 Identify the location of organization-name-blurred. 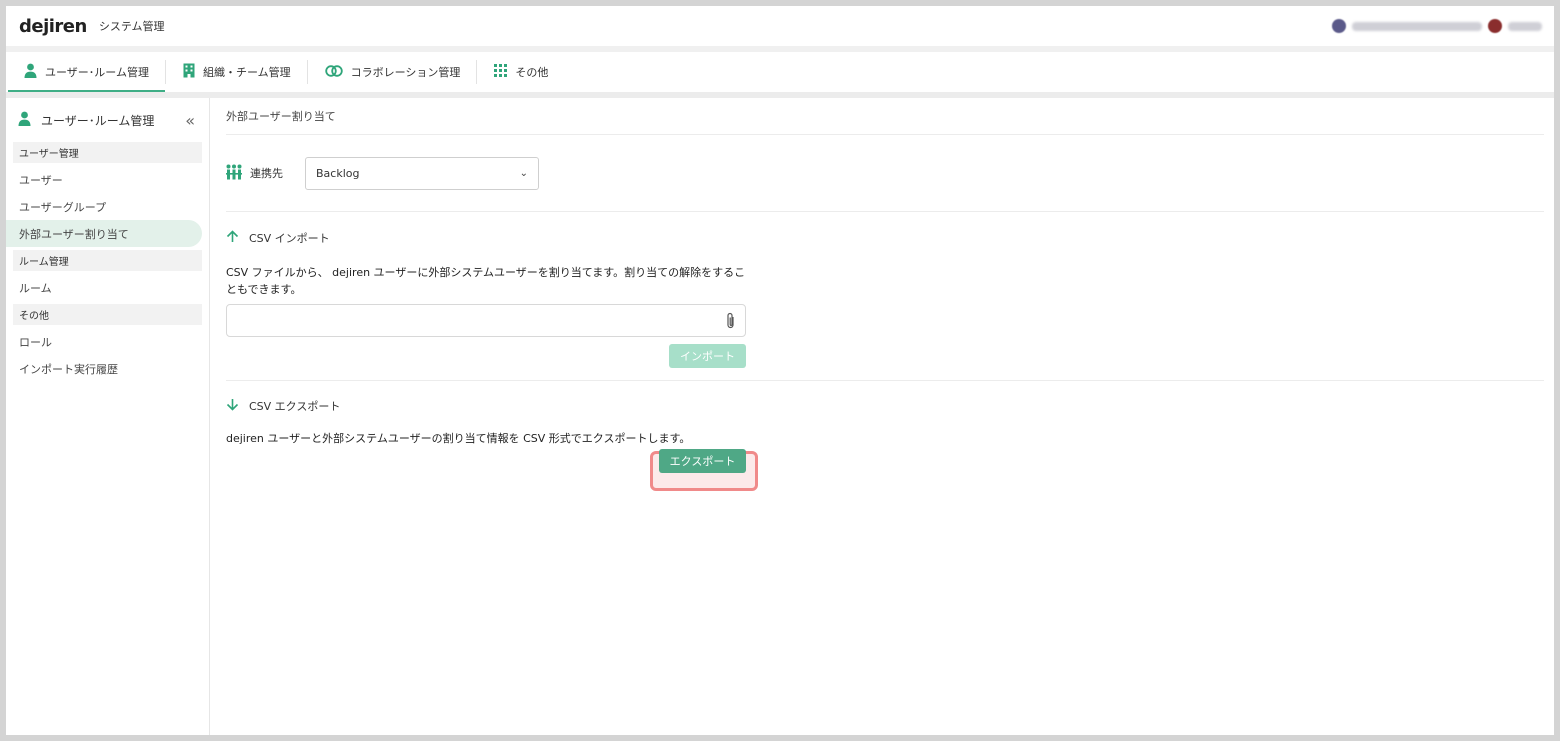
(1417, 26).